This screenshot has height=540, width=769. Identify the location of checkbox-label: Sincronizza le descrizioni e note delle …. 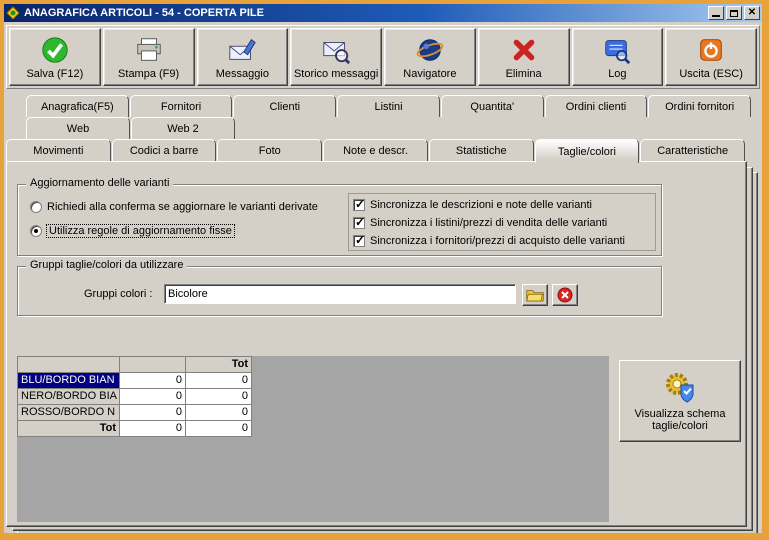
(481, 205).